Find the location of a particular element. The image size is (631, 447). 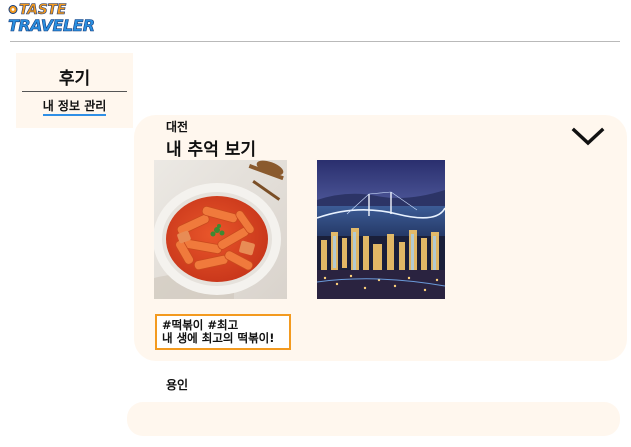

logo-word-traveler: TRAVELER is located at coordinates (52, 26).